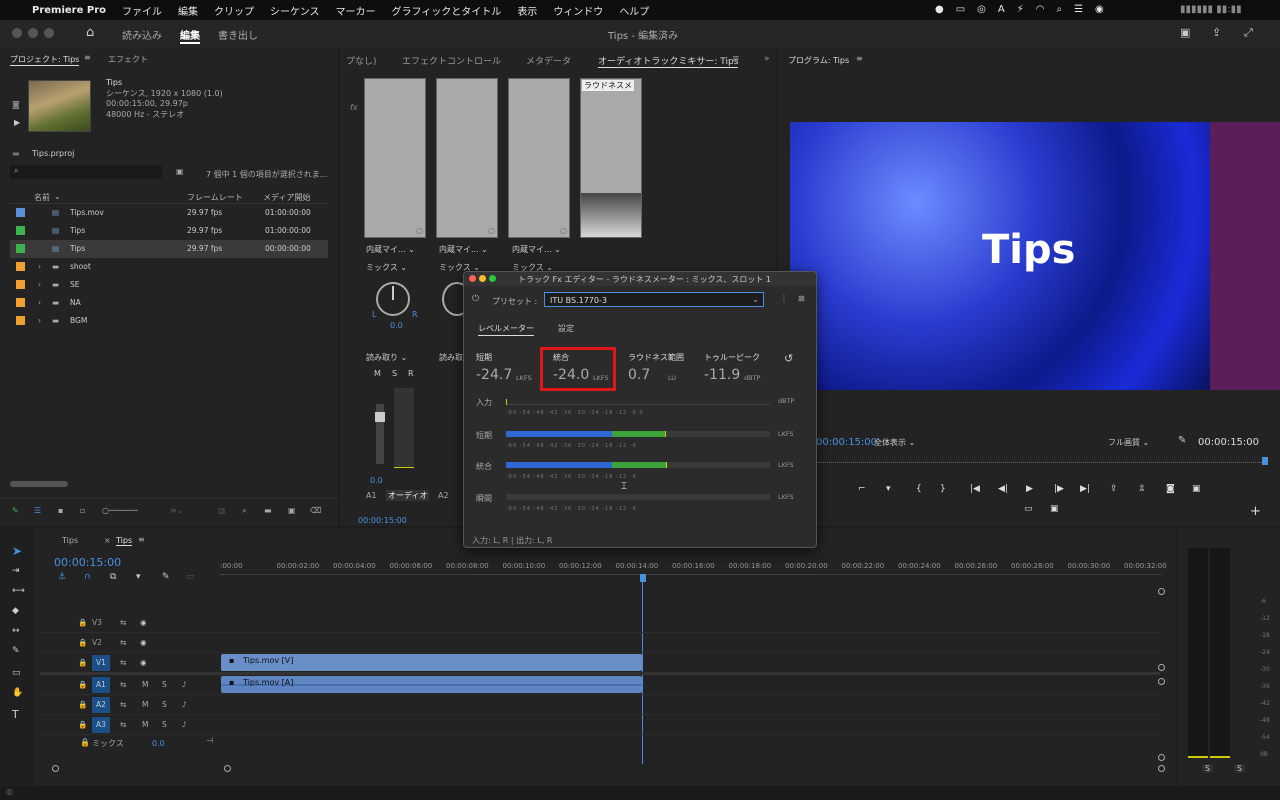 This screenshot has width=1280, height=800. Describe the element at coordinates (463, 249) in the screenshot. I see `input-select-2: 内蔵マイ... ⌄` at that location.